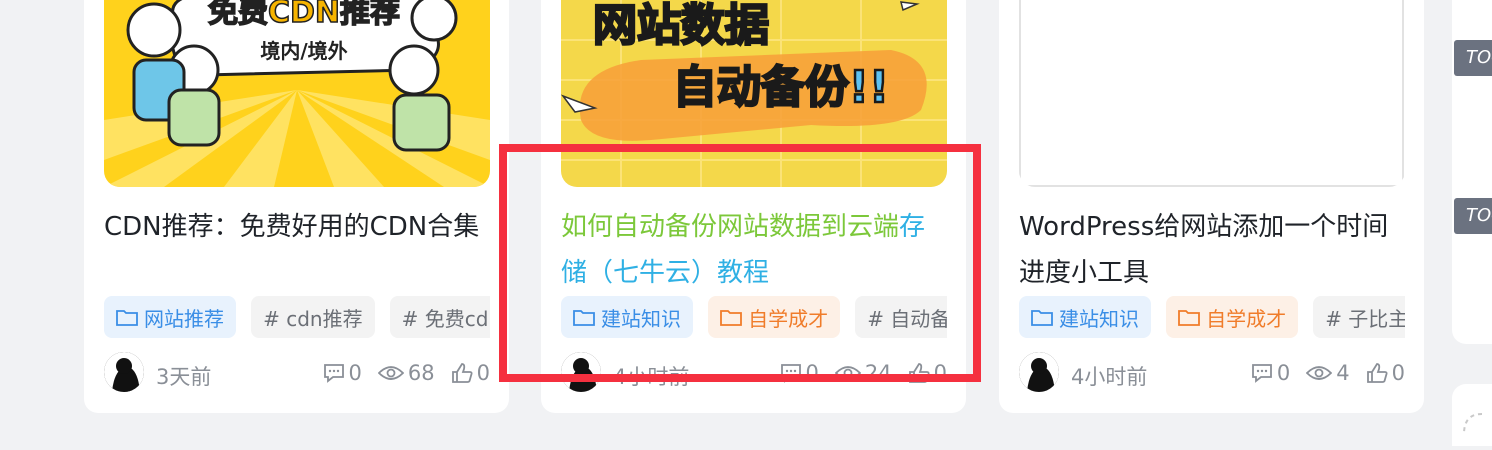  Describe the element at coordinates (421, 373) in the screenshot. I see `view-count-value: 68` at that location.